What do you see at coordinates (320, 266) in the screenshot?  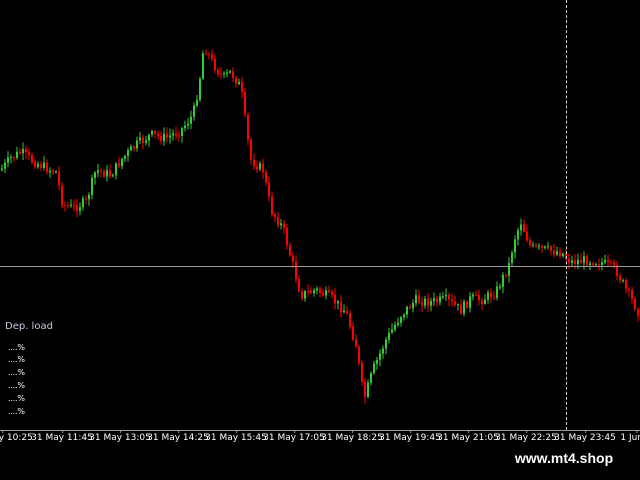 I see `price-level-line` at bounding box center [320, 266].